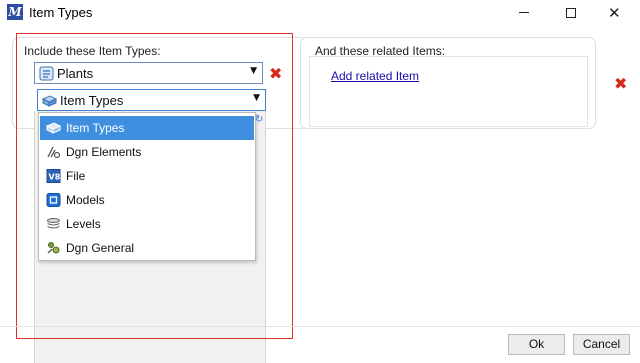 The image size is (640, 363). I want to click on title-bar: M Item Types ✕, so click(320, 13).